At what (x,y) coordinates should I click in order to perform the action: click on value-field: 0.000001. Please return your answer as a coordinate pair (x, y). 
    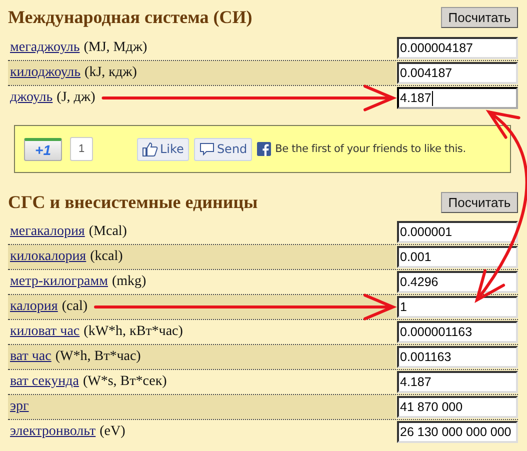
    Looking at the image, I should click on (457, 232).